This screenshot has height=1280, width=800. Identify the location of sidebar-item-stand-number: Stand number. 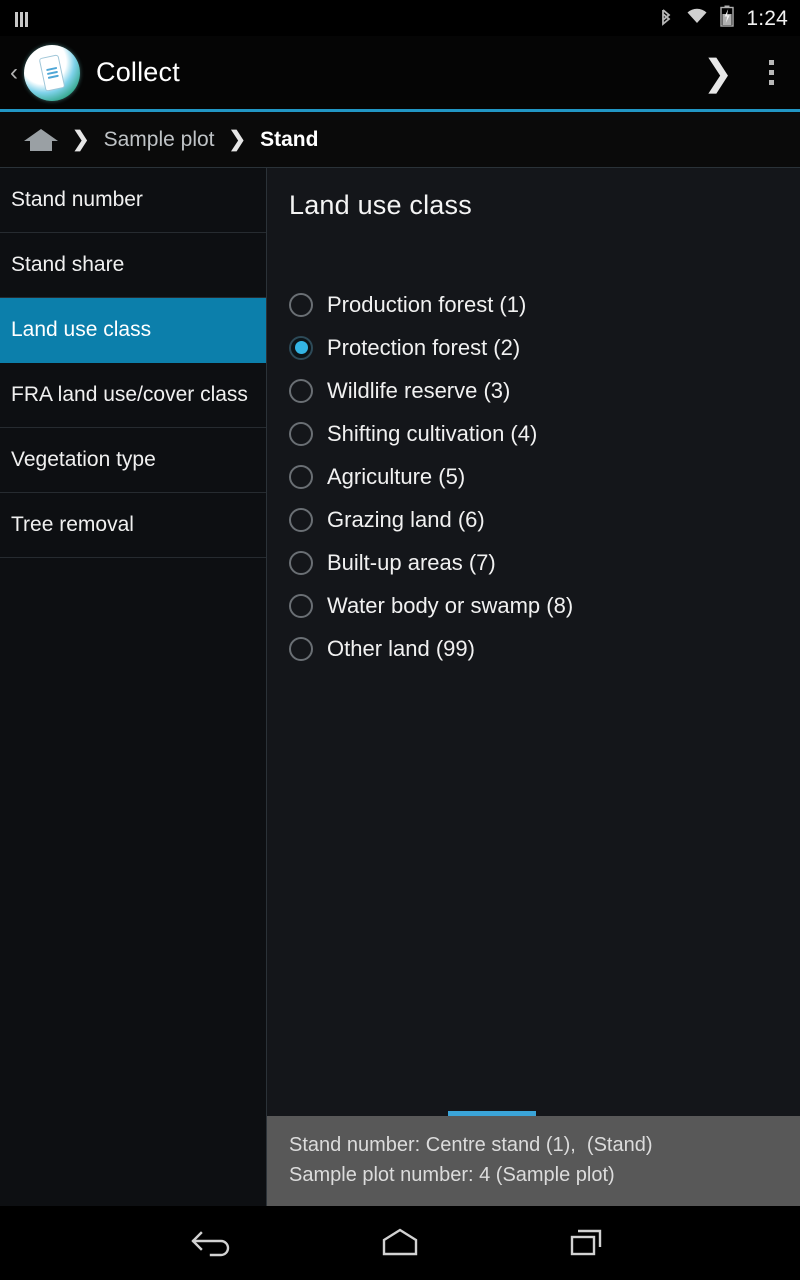
(133, 200).